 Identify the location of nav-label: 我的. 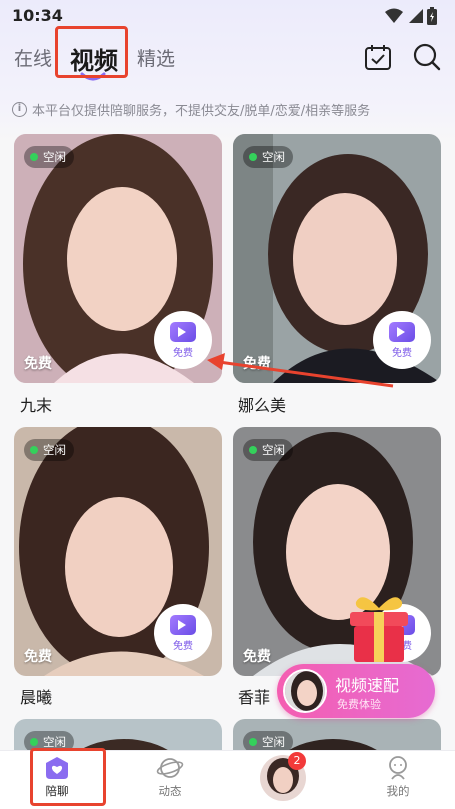
(398, 791).